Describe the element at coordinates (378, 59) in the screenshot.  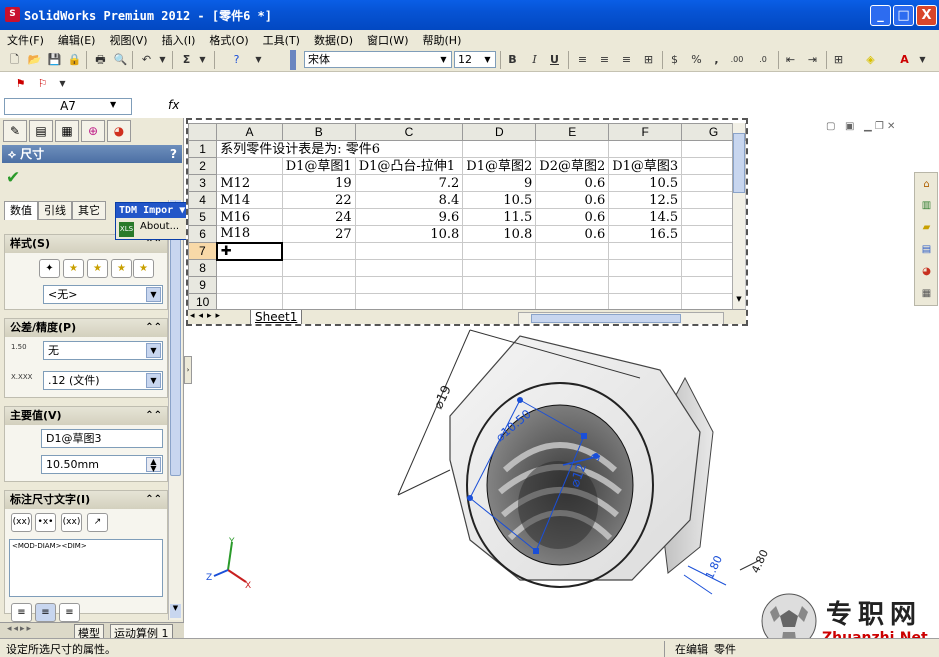
I see `font-name-combo: 宋体 ▼` at that location.